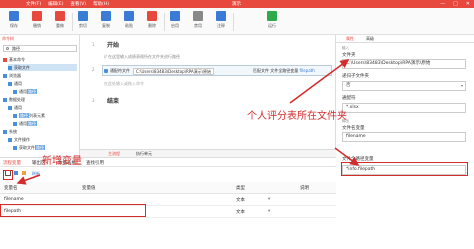 The height and width of the screenshot is (249, 474). Describe the element at coordinates (11, 188) in the screenshot. I see `col-name: 变量名` at that location.